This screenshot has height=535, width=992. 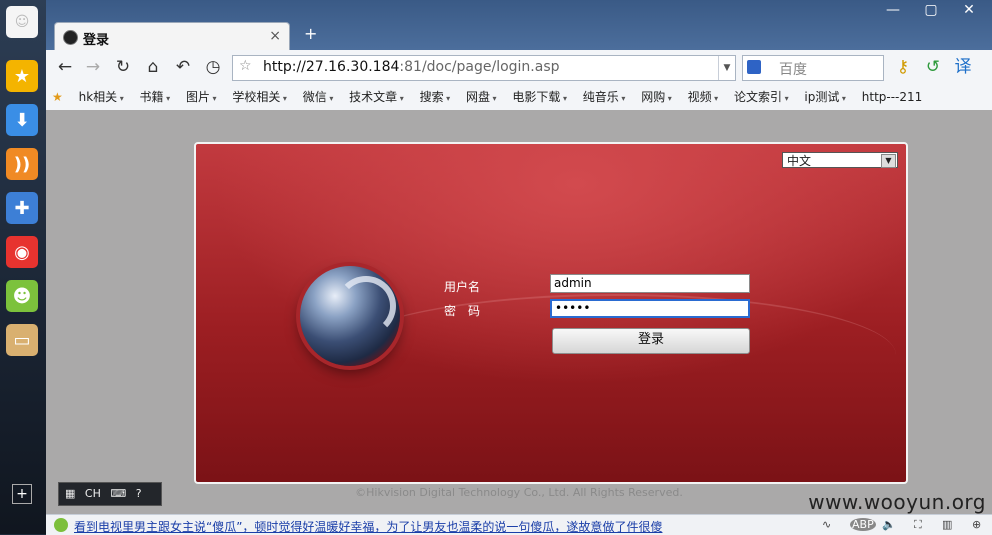 What do you see at coordinates (793, 70) in the screenshot?
I see `search-placeholder: 百度` at bounding box center [793, 70].